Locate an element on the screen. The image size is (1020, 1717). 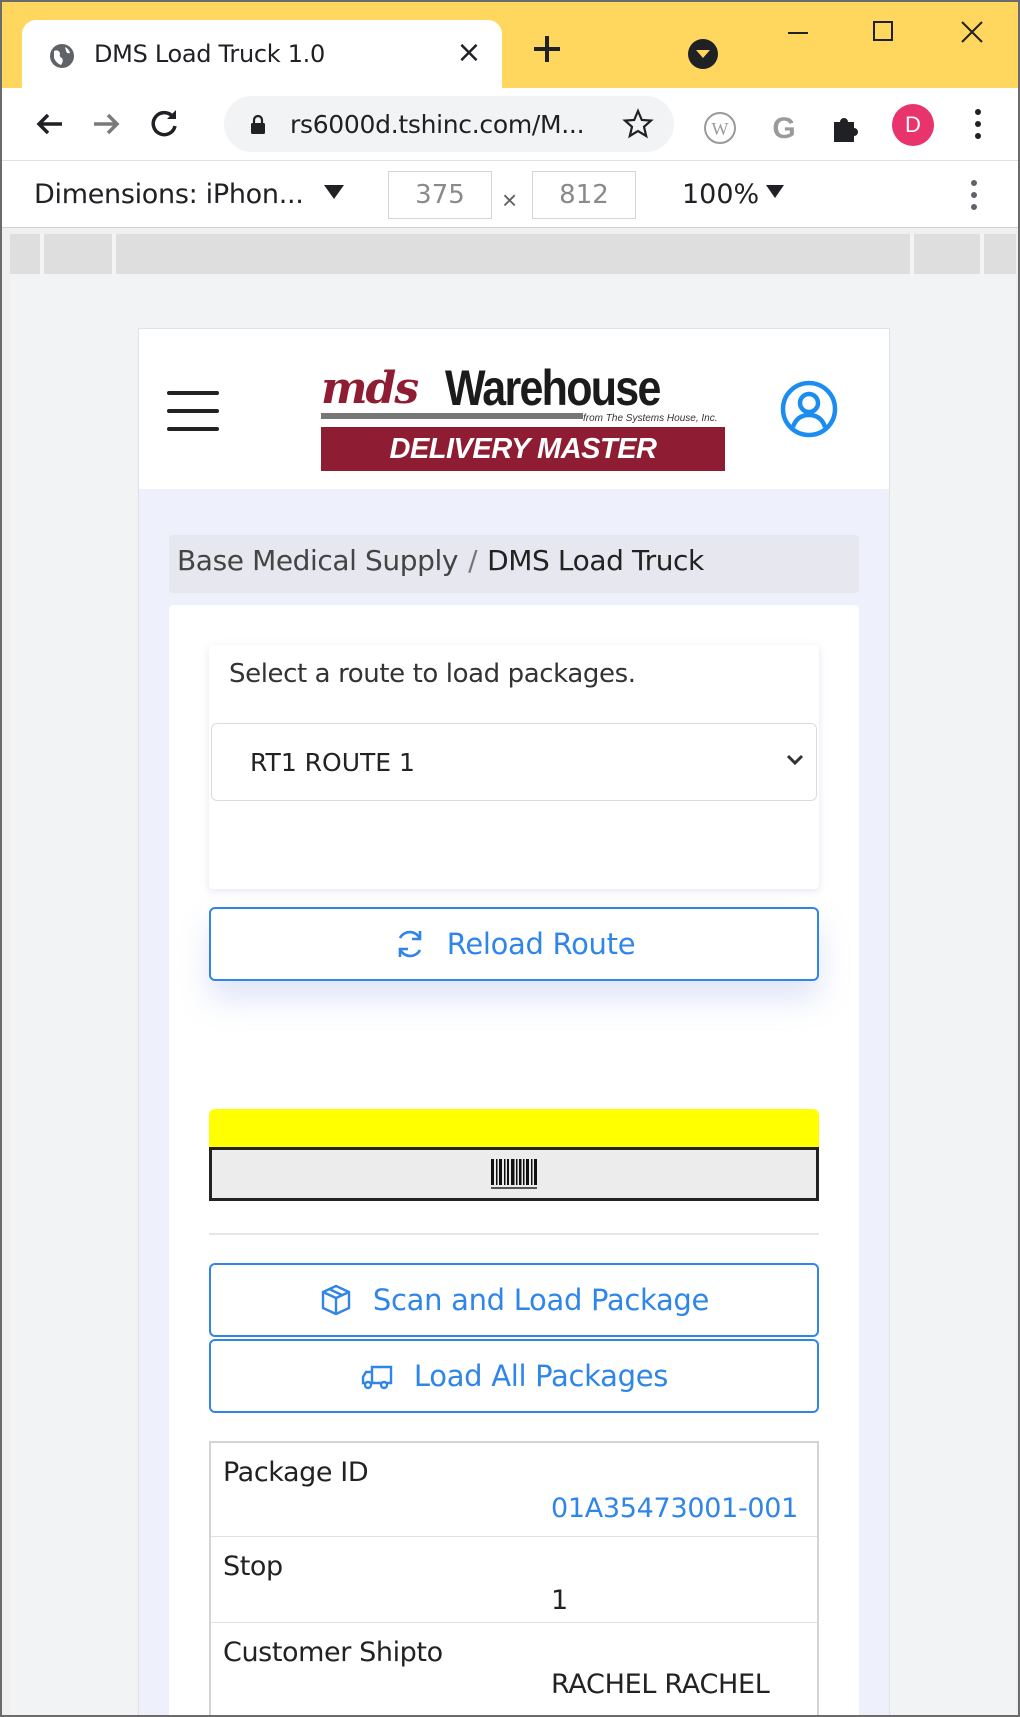
zoom-dropdown: 100% is located at coordinates (720, 194).